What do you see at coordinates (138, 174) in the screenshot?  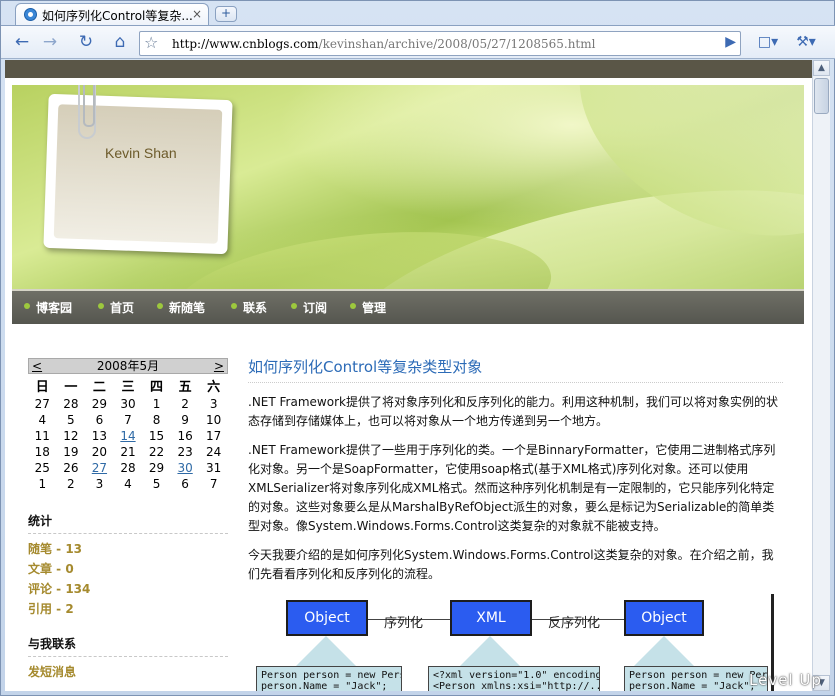 I see `title-note-card` at bounding box center [138, 174].